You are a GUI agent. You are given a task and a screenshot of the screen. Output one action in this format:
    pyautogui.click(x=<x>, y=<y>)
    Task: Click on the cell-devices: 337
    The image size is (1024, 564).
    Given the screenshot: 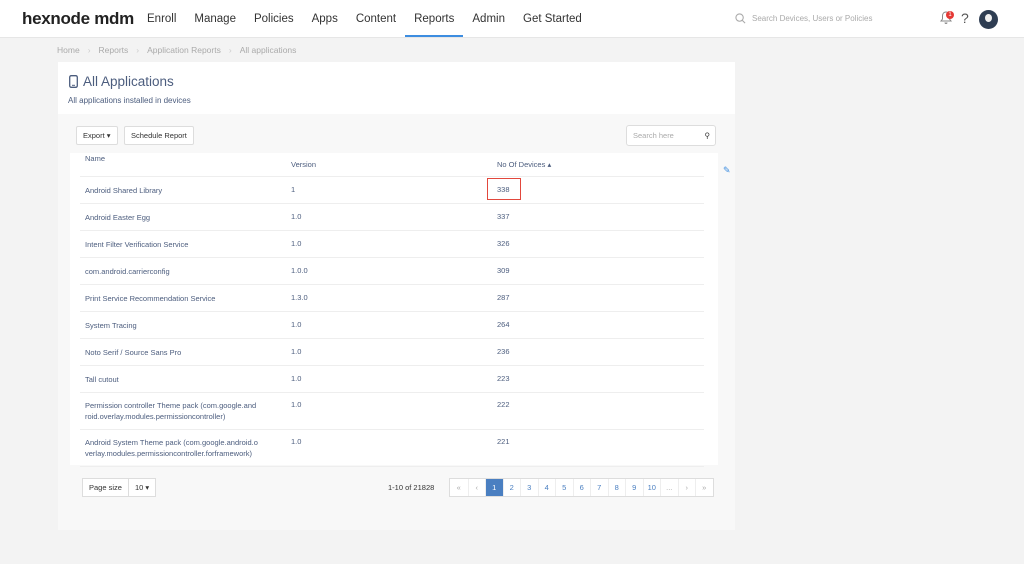 What is the action you would take?
    pyautogui.click(x=503, y=216)
    